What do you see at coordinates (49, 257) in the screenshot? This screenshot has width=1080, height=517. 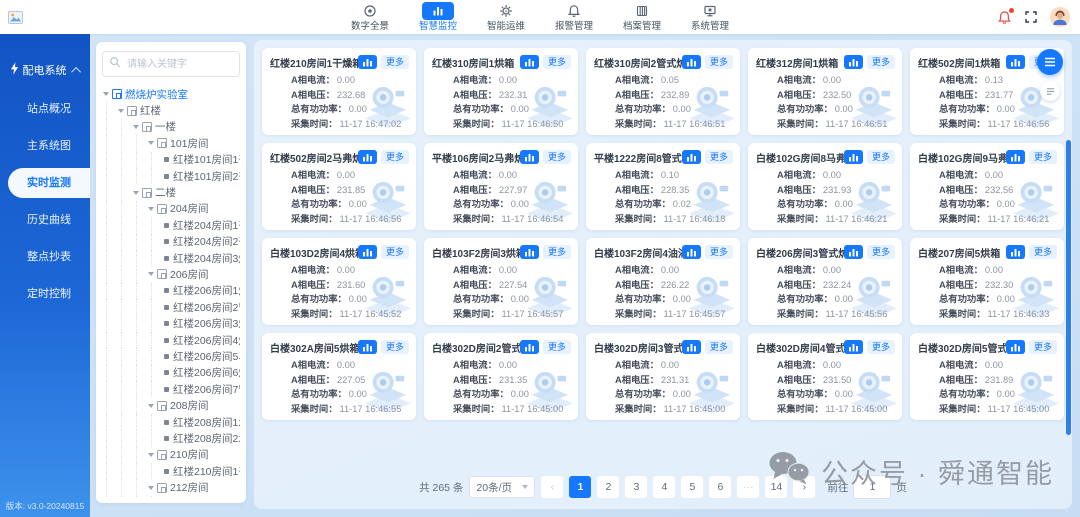 I see `sidebar-item-5: 整点抄表` at bounding box center [49, 257].